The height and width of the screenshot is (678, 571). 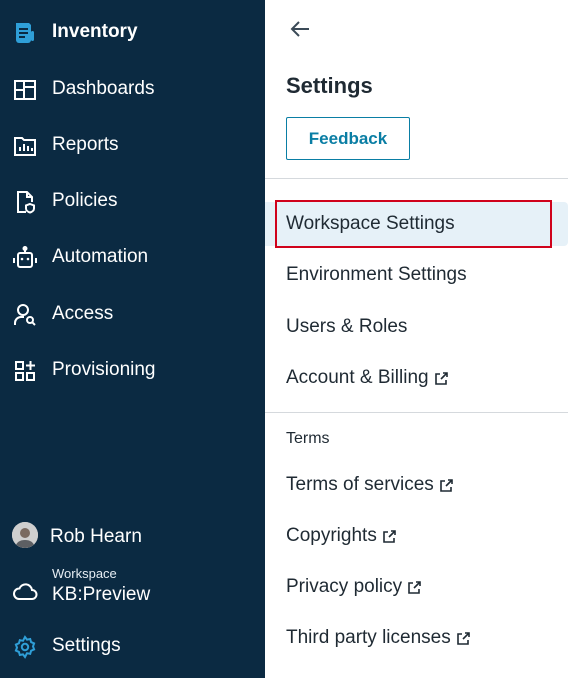 What do you see at coordinates (132, 201) in the screenshot?
I see `sidebar-item-policies: Policies` at bounding box center [132, 201].